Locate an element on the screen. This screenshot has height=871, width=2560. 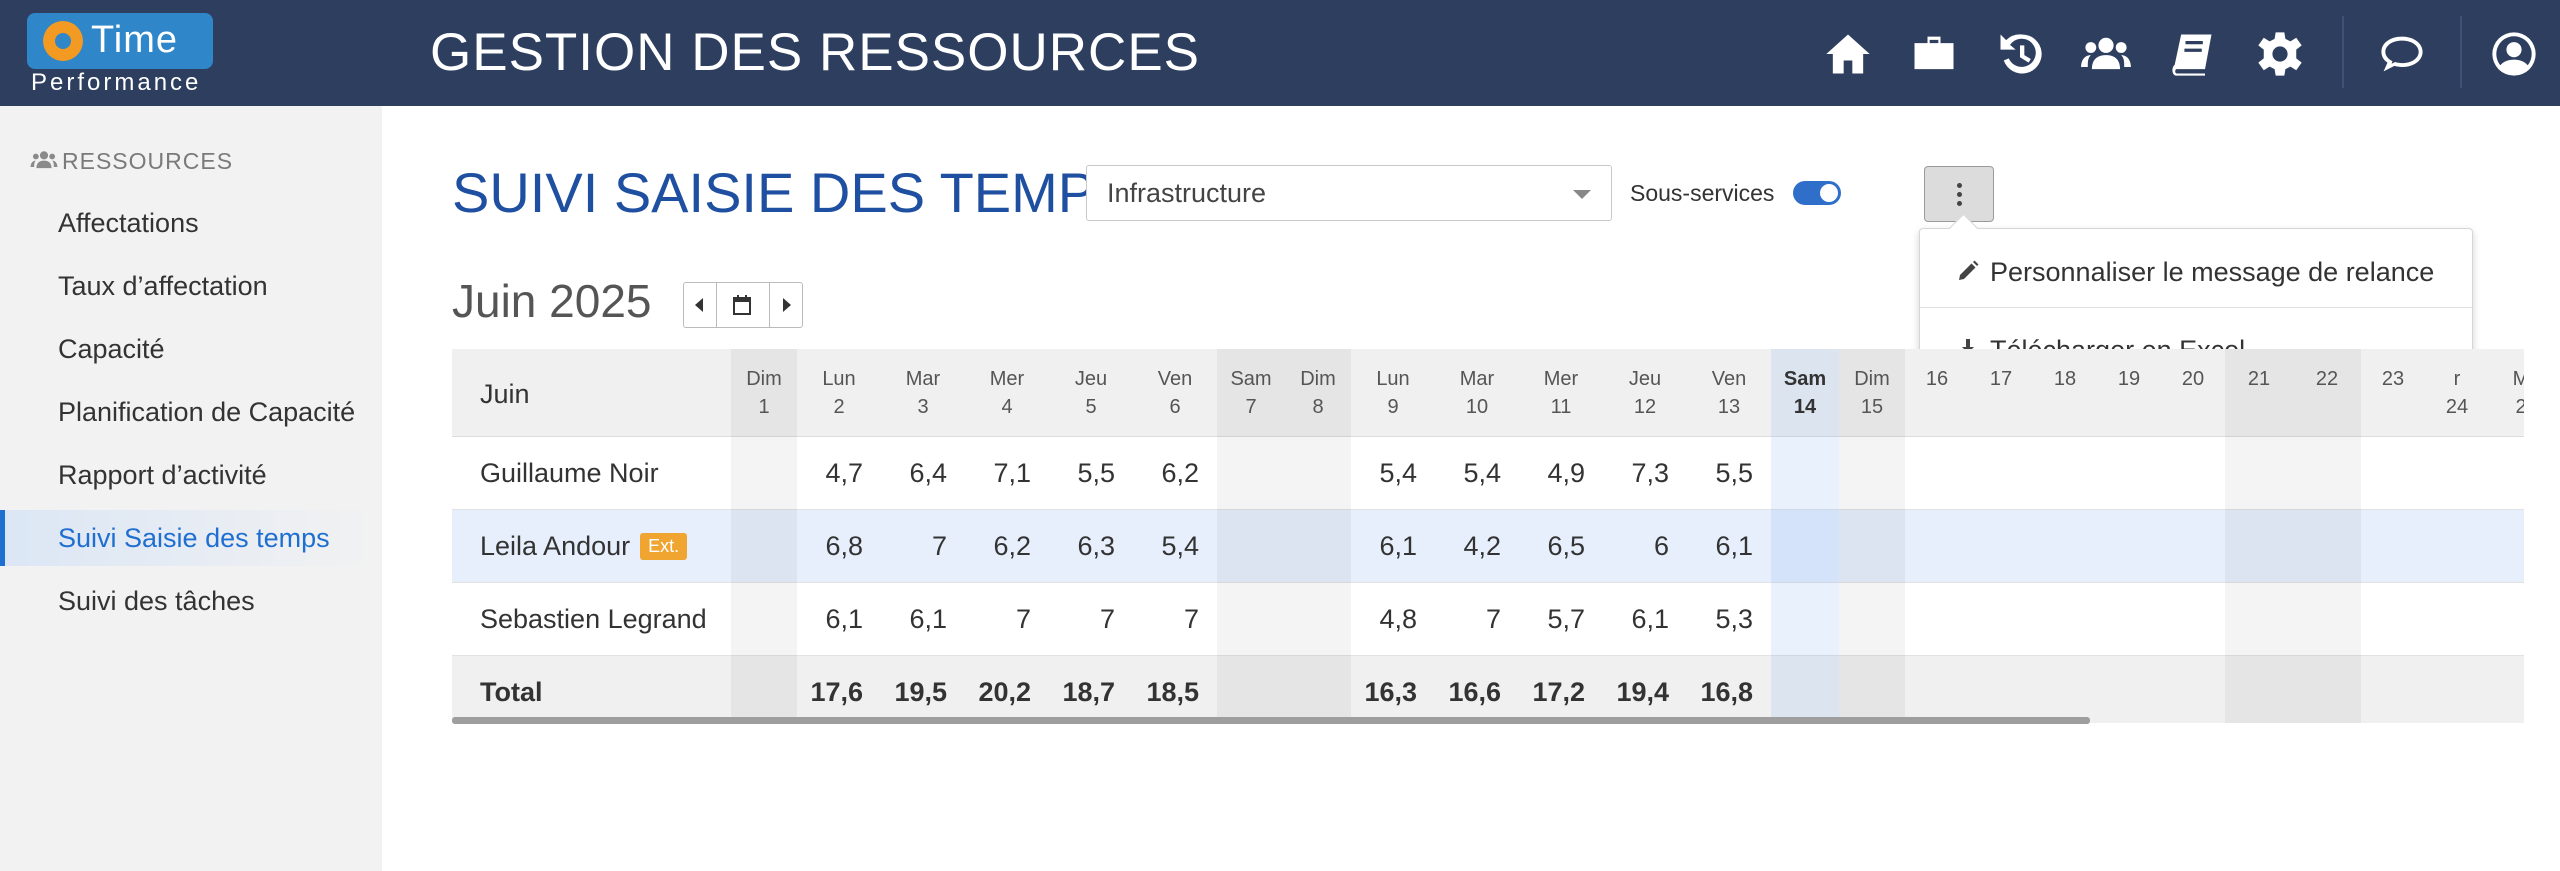
sidebar-item-suivi-taches: Suivi des tâches is located at coordinates (191, 601).